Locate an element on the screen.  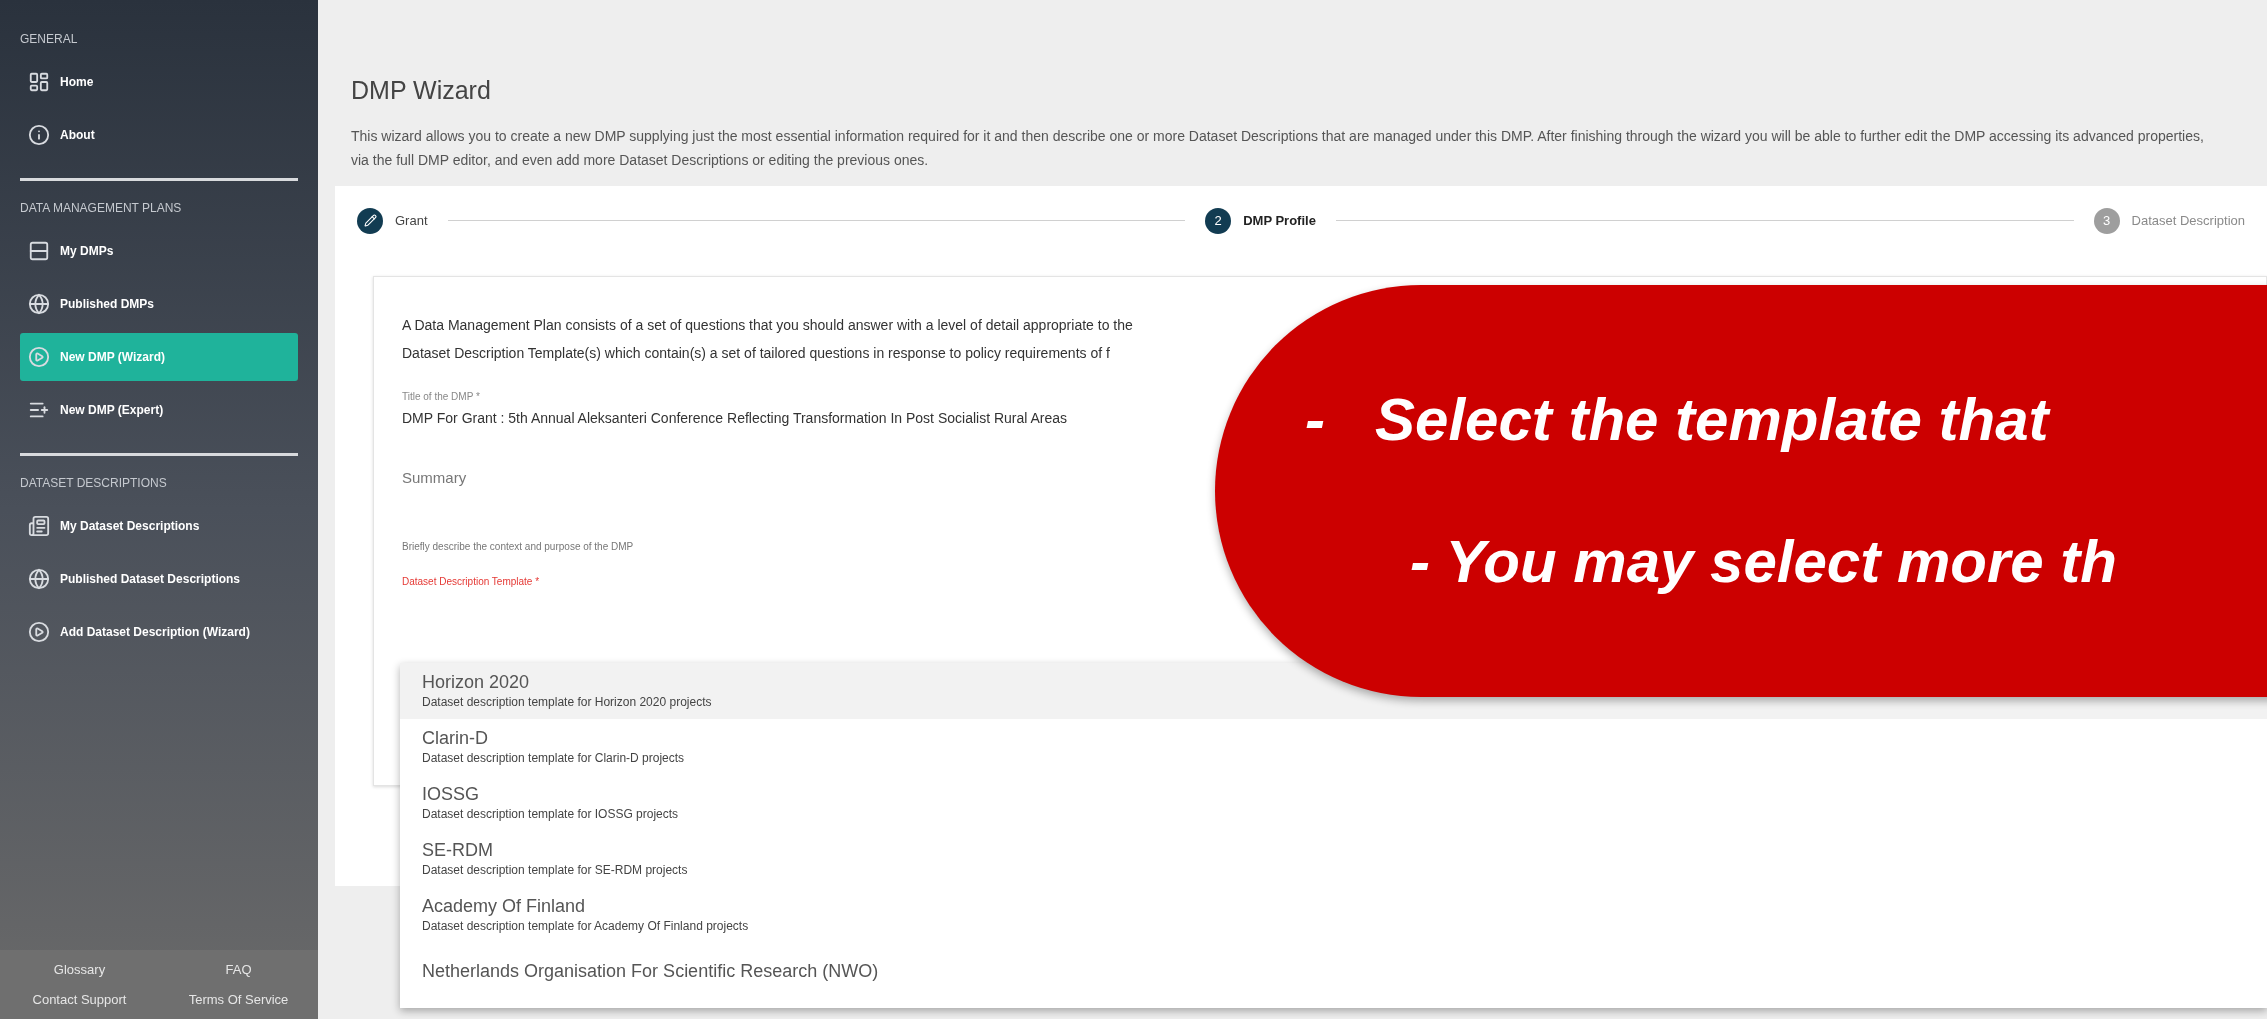
sidebar-item: About is located at coordinates (159, 135).